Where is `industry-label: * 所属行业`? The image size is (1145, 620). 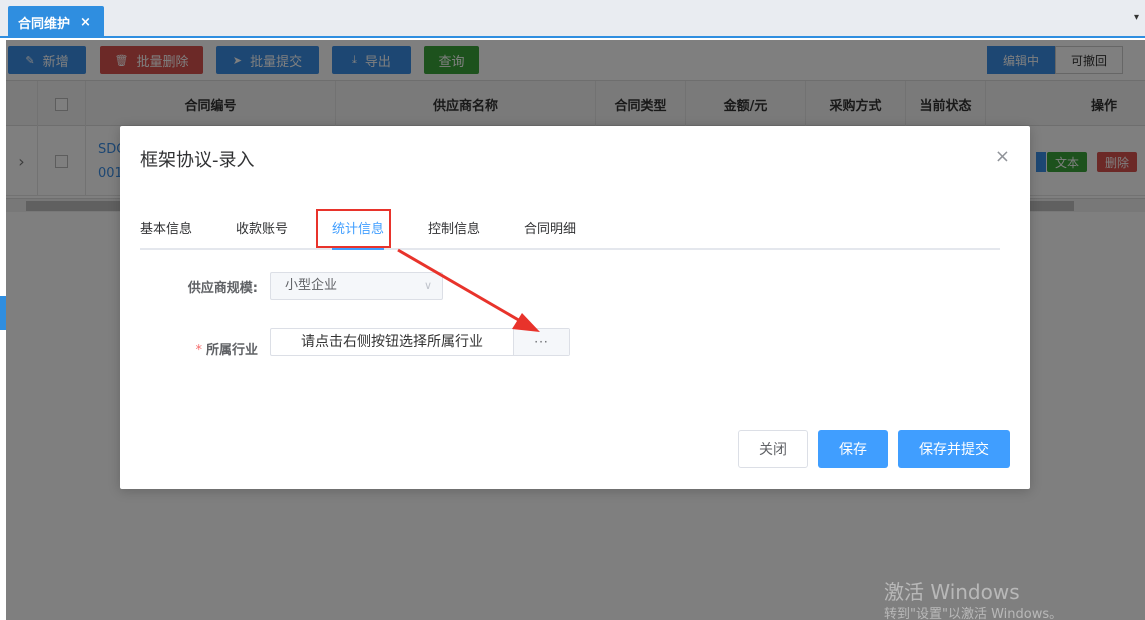 industry-label: * 所属行业 is located at coordinates (199, 348).